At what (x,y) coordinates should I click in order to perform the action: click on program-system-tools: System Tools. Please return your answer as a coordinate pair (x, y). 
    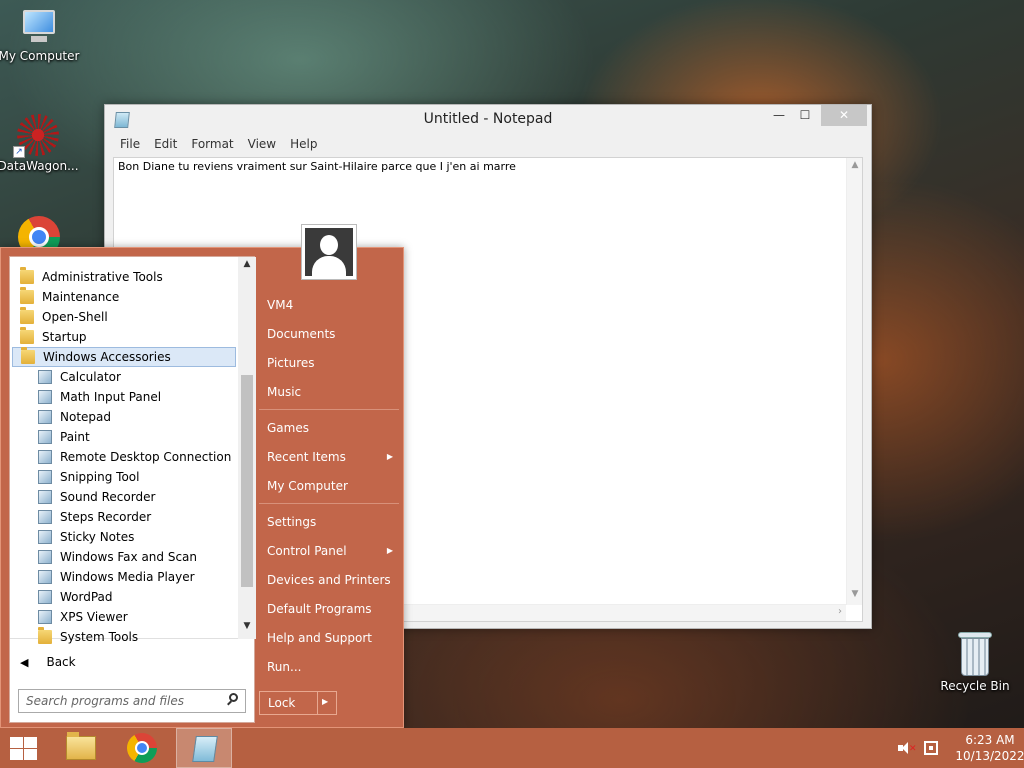
    Looking at the image, I should click on (124, 637).